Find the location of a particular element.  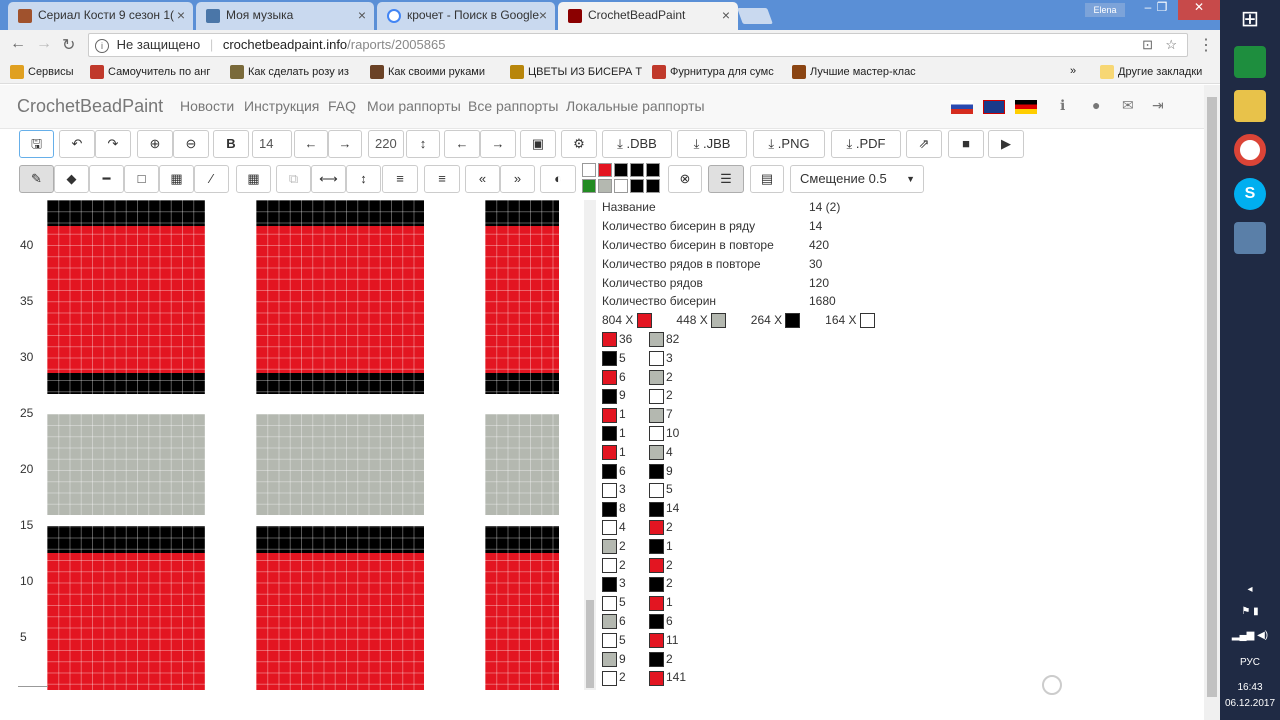

zoom-in-button: ⊕ is located at coordinates (155, 144).